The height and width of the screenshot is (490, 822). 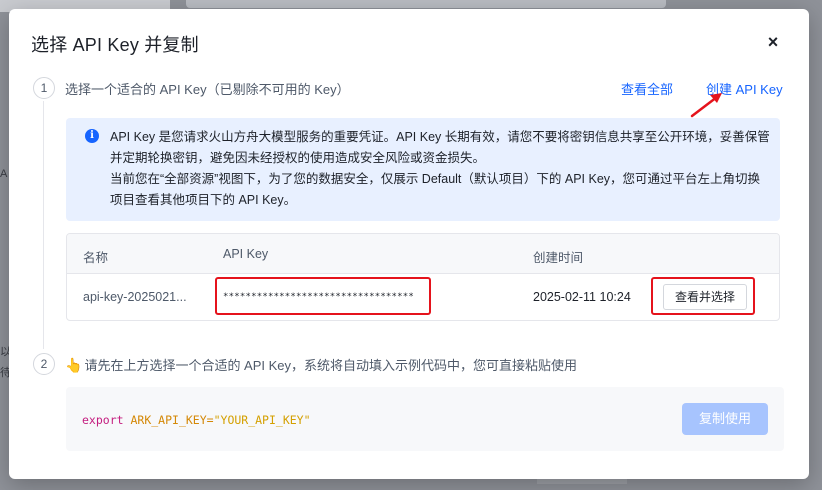 What do you see at coordinates (558, 258) in the screenshot?
I see `column-header-created-time: 创建时间` at bounding box center [558, 258].